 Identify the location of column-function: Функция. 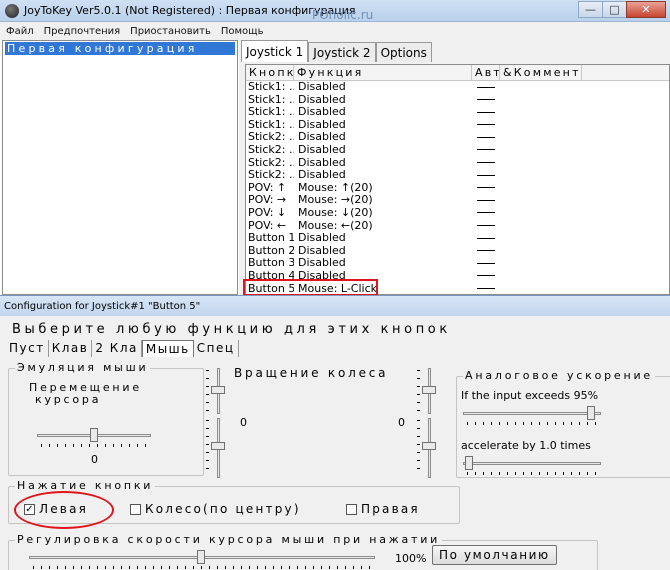
(383, 72).